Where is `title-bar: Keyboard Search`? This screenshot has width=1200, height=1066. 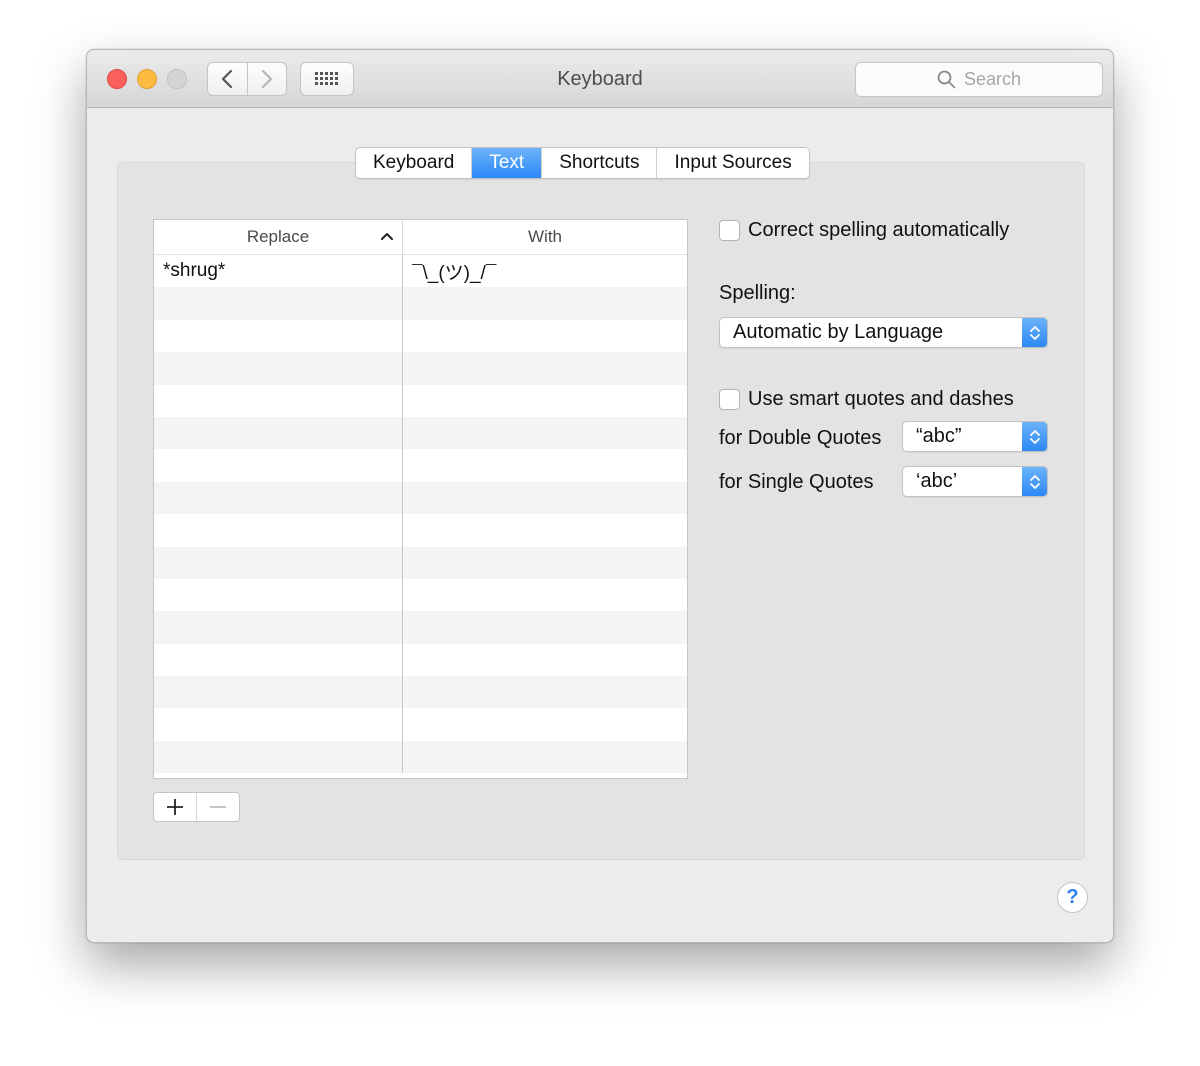 title-bar: Keyboard Search is located at coordinates (600, 79).